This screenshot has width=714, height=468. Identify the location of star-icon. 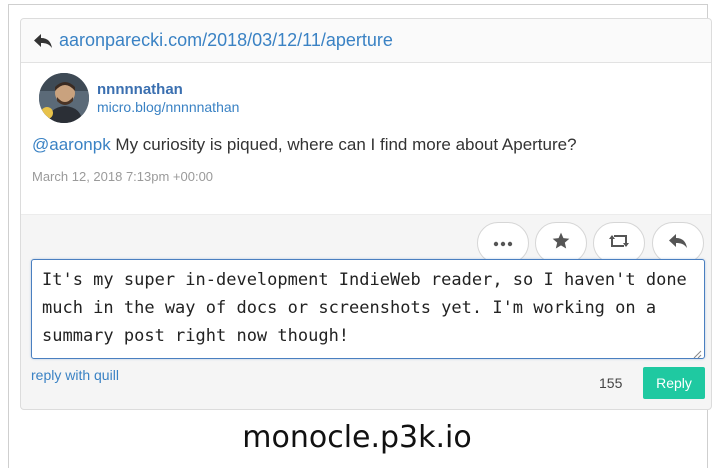
(561, 243).